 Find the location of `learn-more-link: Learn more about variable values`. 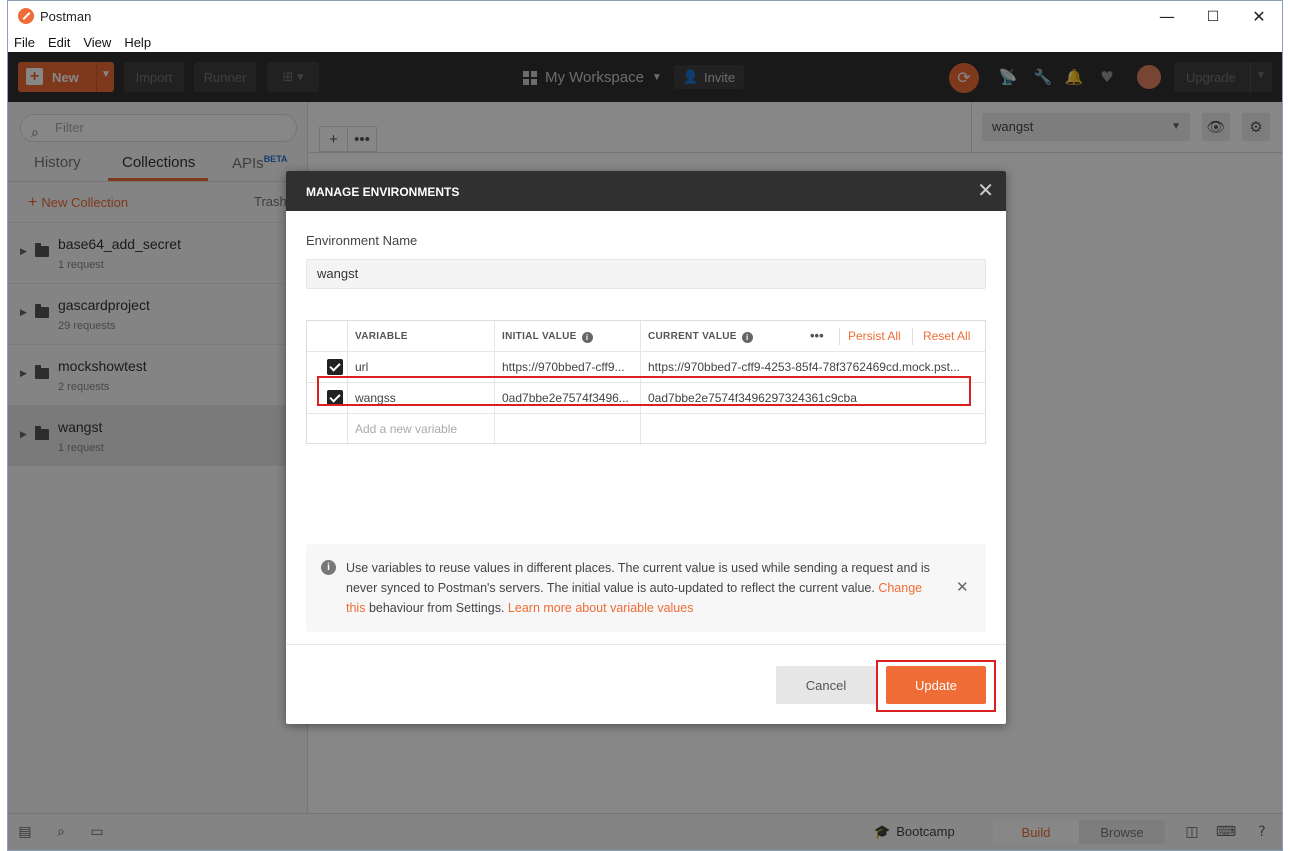

learn-more-link: Learn more about variable values is located at coordinates (601, 608).